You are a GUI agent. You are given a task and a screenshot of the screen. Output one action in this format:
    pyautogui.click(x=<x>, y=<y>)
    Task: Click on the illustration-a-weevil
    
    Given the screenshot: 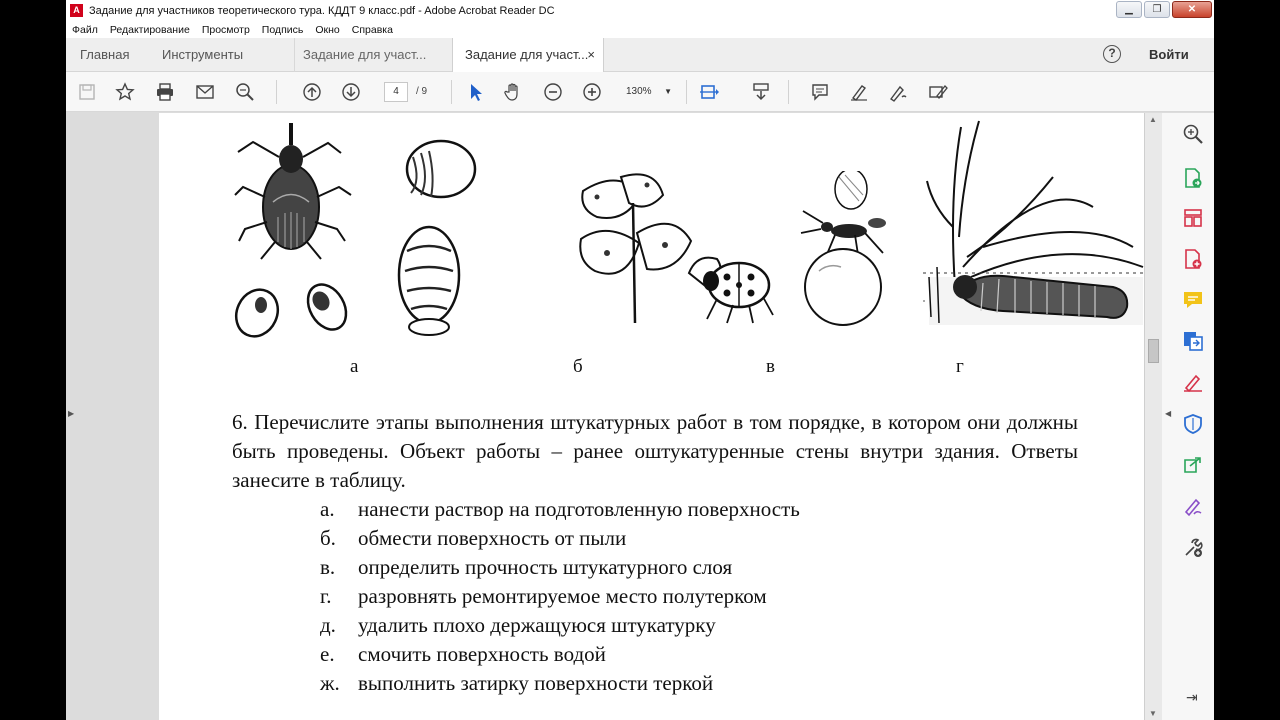 What is the action you would take?
    pyautogui.click(x=293, y=230)
    